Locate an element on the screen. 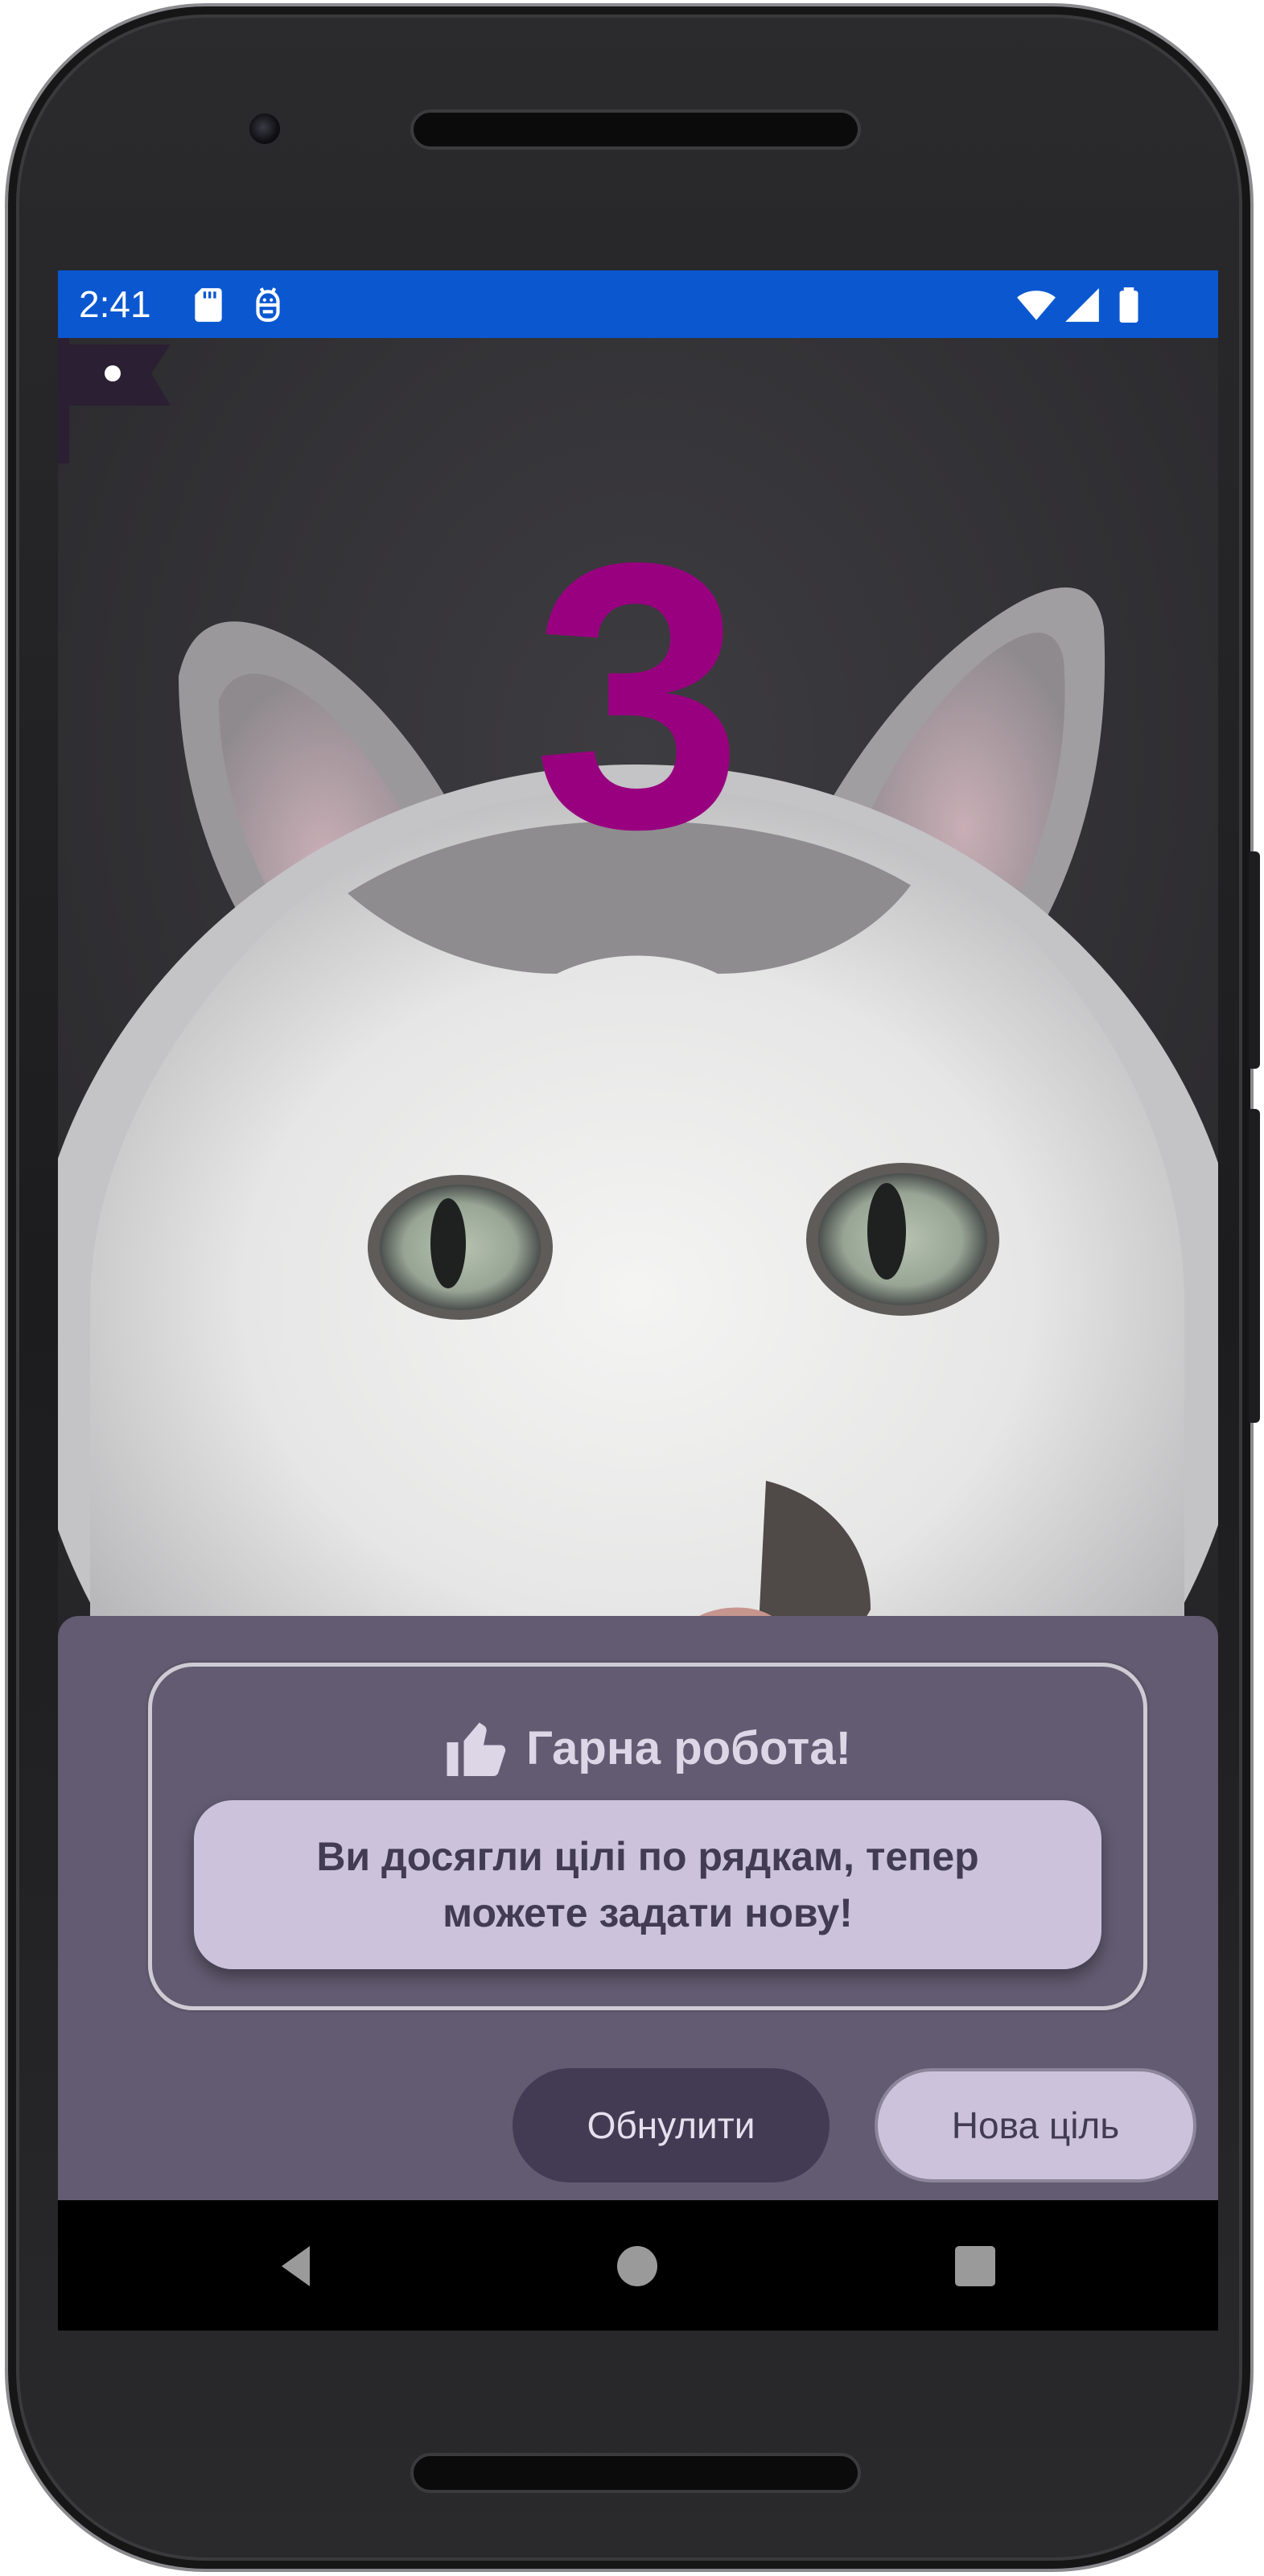 The image size is (1264, 2576). navigation-bar is located at coordinates (638, 2265).